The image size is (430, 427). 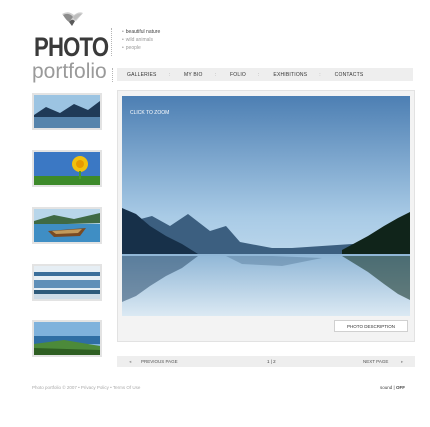 What do you see at coordinates (149, 113) in the screenshot?
I see `click-to-zoom-button: CLICK TO ZOOM` at bounding box center [149, 113].